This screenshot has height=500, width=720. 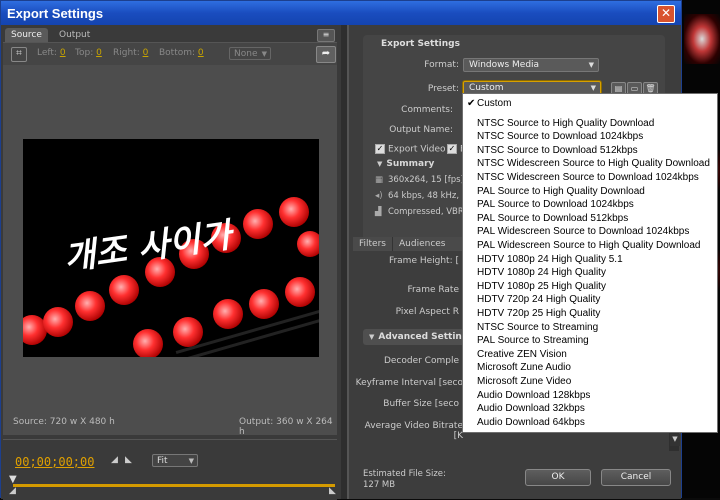 I want to click on close-icon: ✕, so click(x=666, y=13).